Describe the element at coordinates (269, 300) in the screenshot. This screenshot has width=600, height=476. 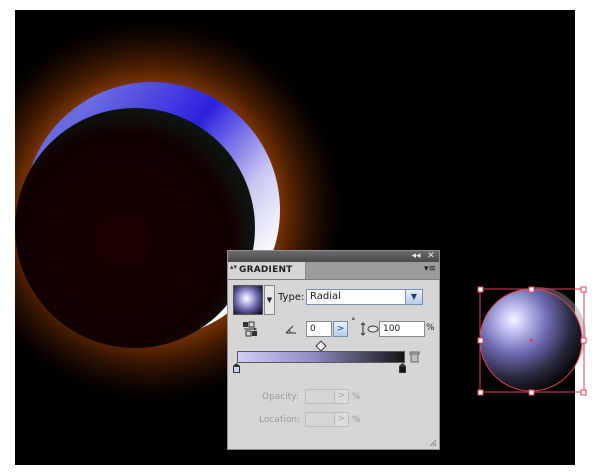
I see `swatch-dropdown-button: ▼` at that location.